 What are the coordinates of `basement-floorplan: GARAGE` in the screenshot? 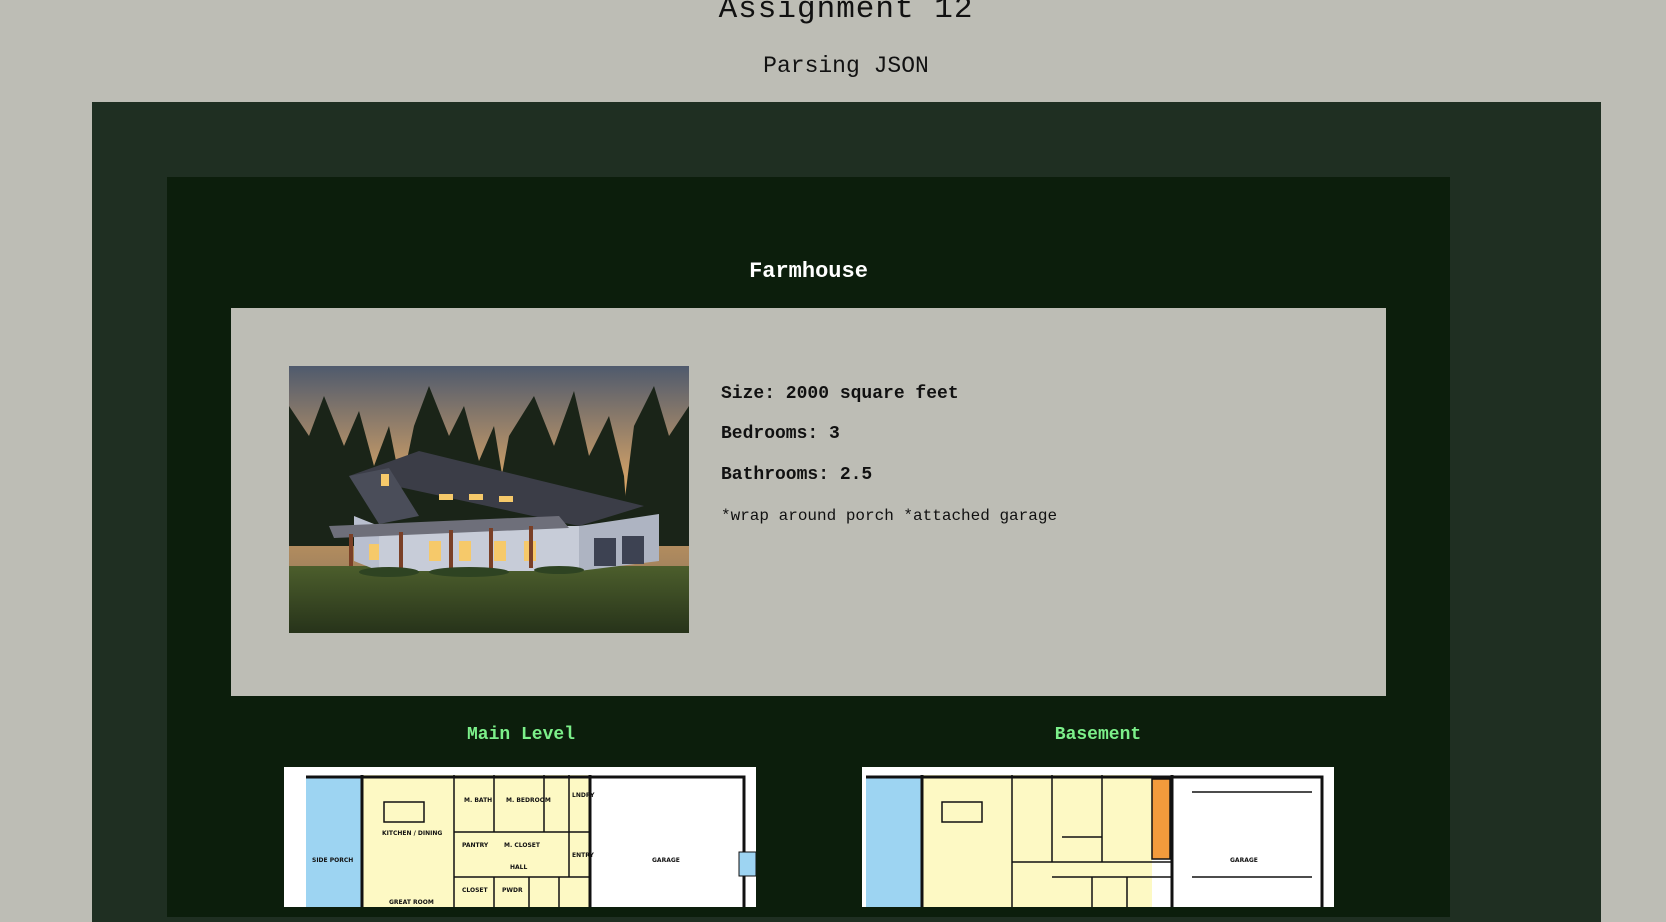 It's located at (1098, 837).